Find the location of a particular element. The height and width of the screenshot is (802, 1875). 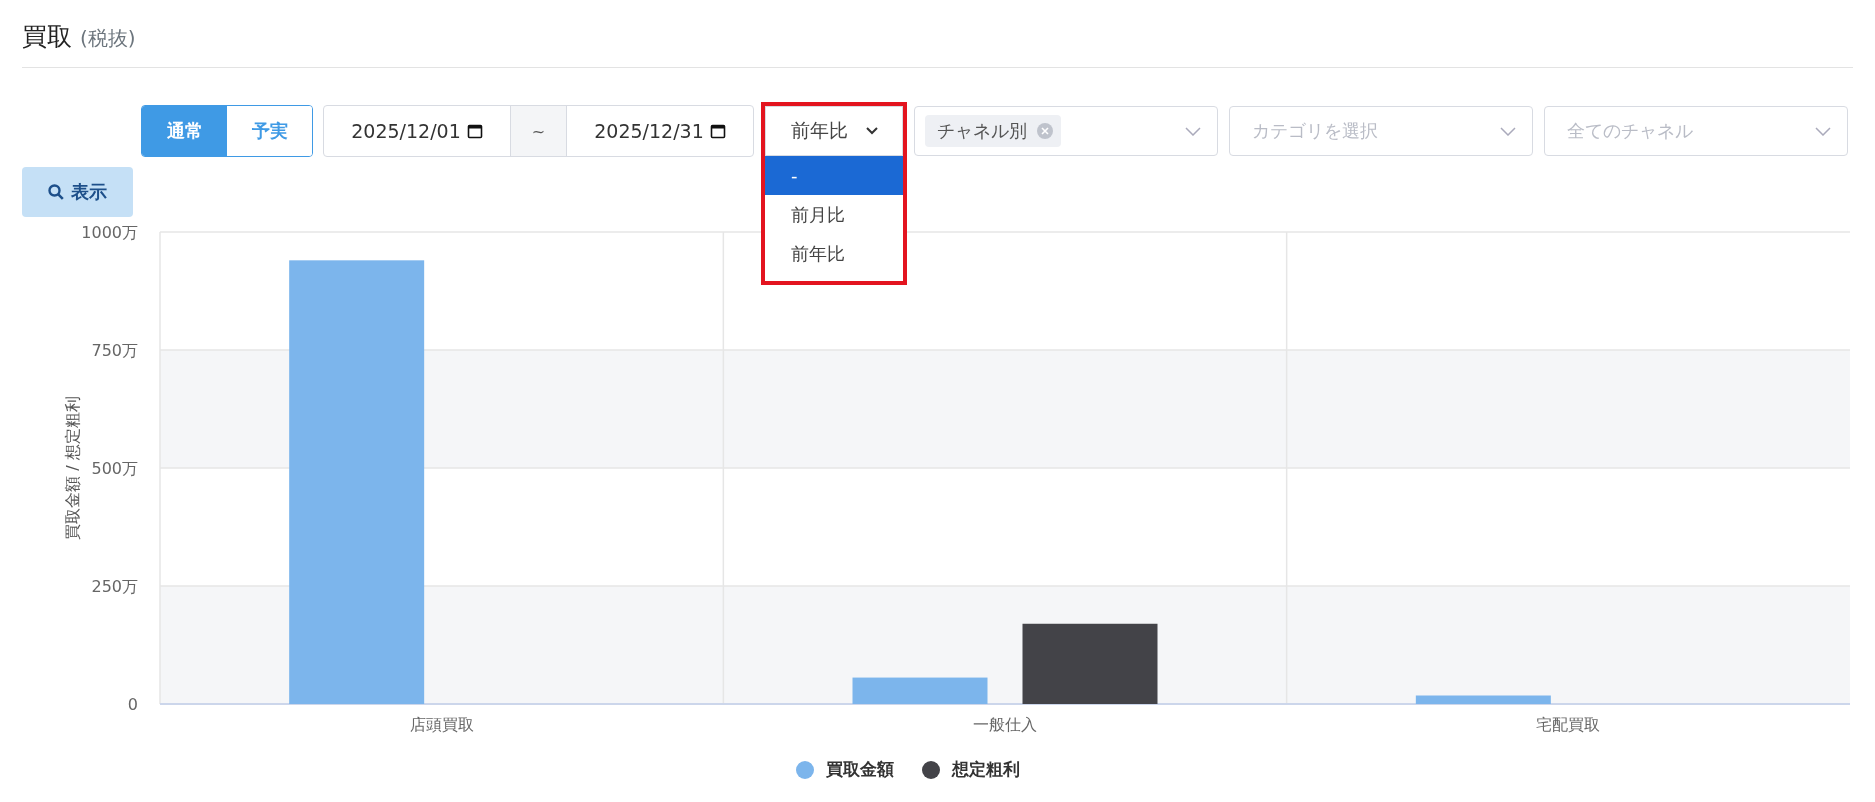

y-tick-label: 0 is located at coordinates (132, 704).